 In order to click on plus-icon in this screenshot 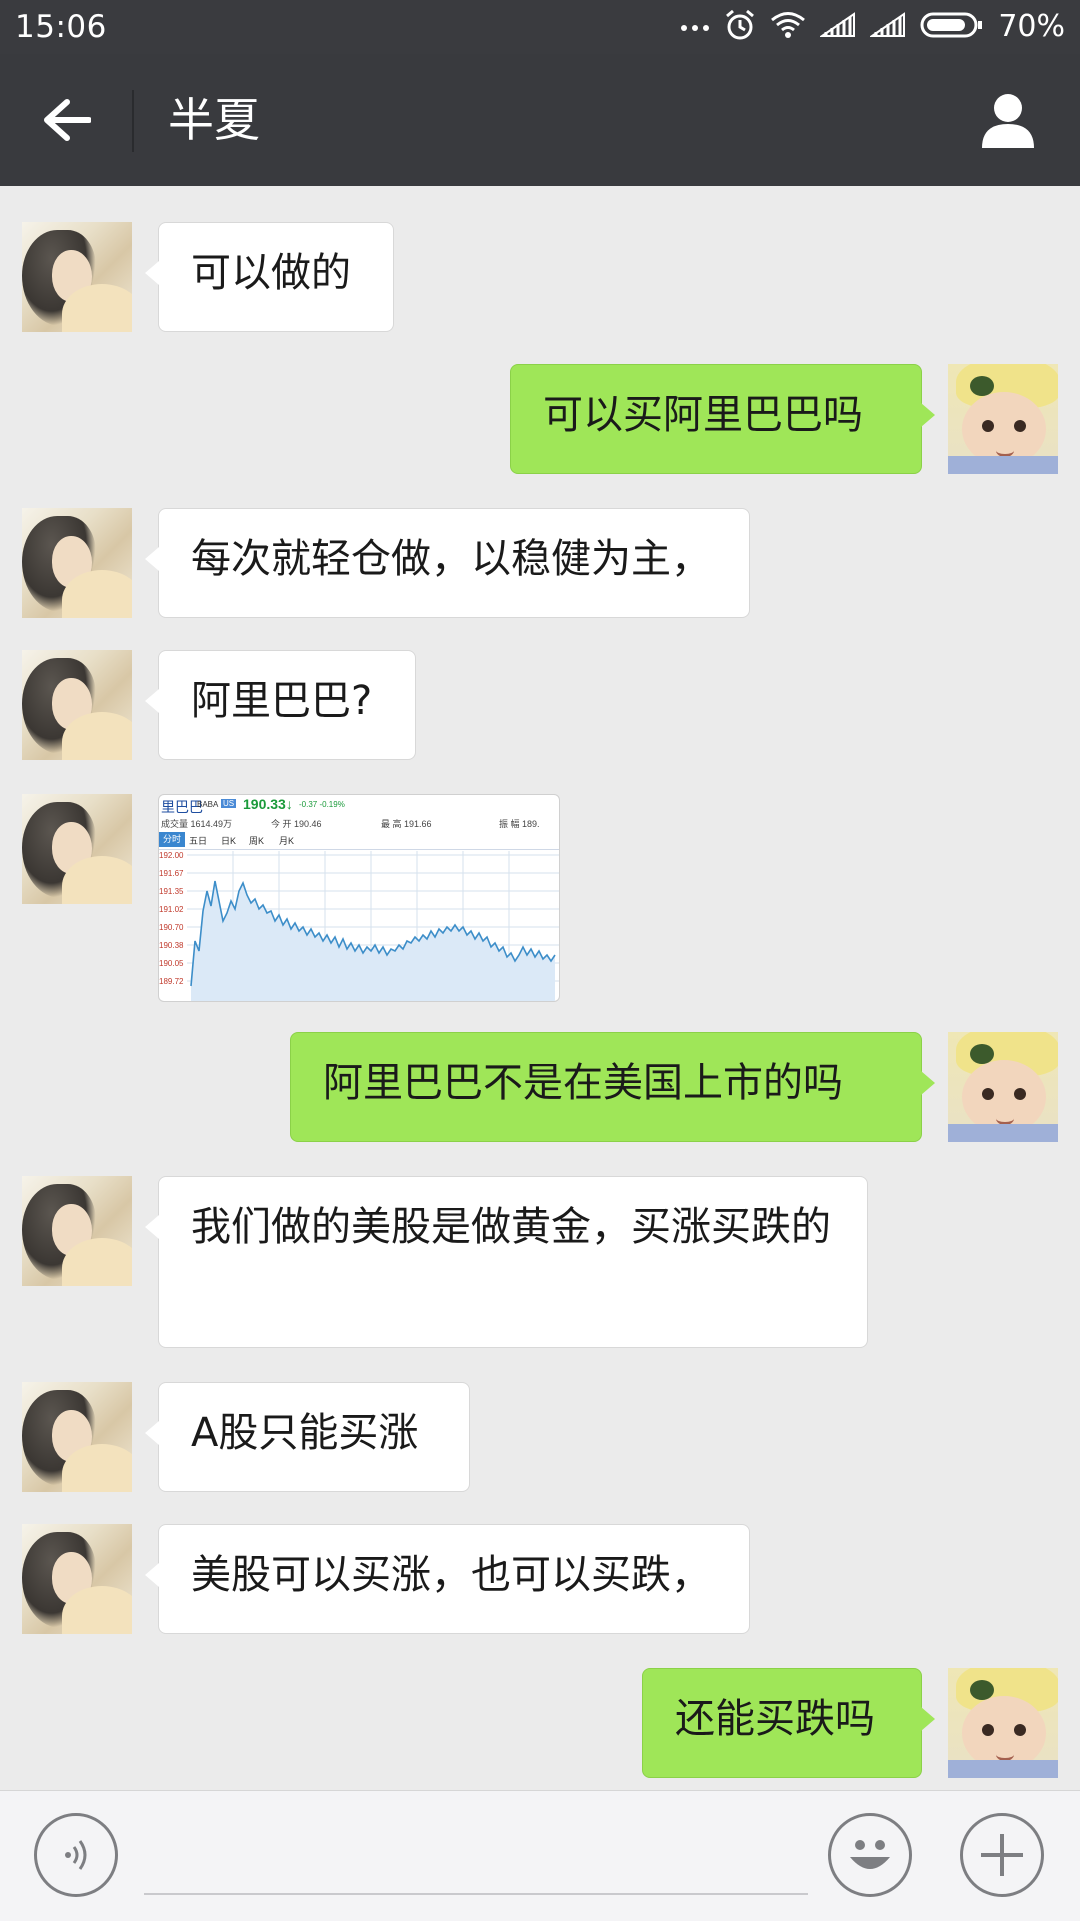, I will do `click(1002, 1855)`.